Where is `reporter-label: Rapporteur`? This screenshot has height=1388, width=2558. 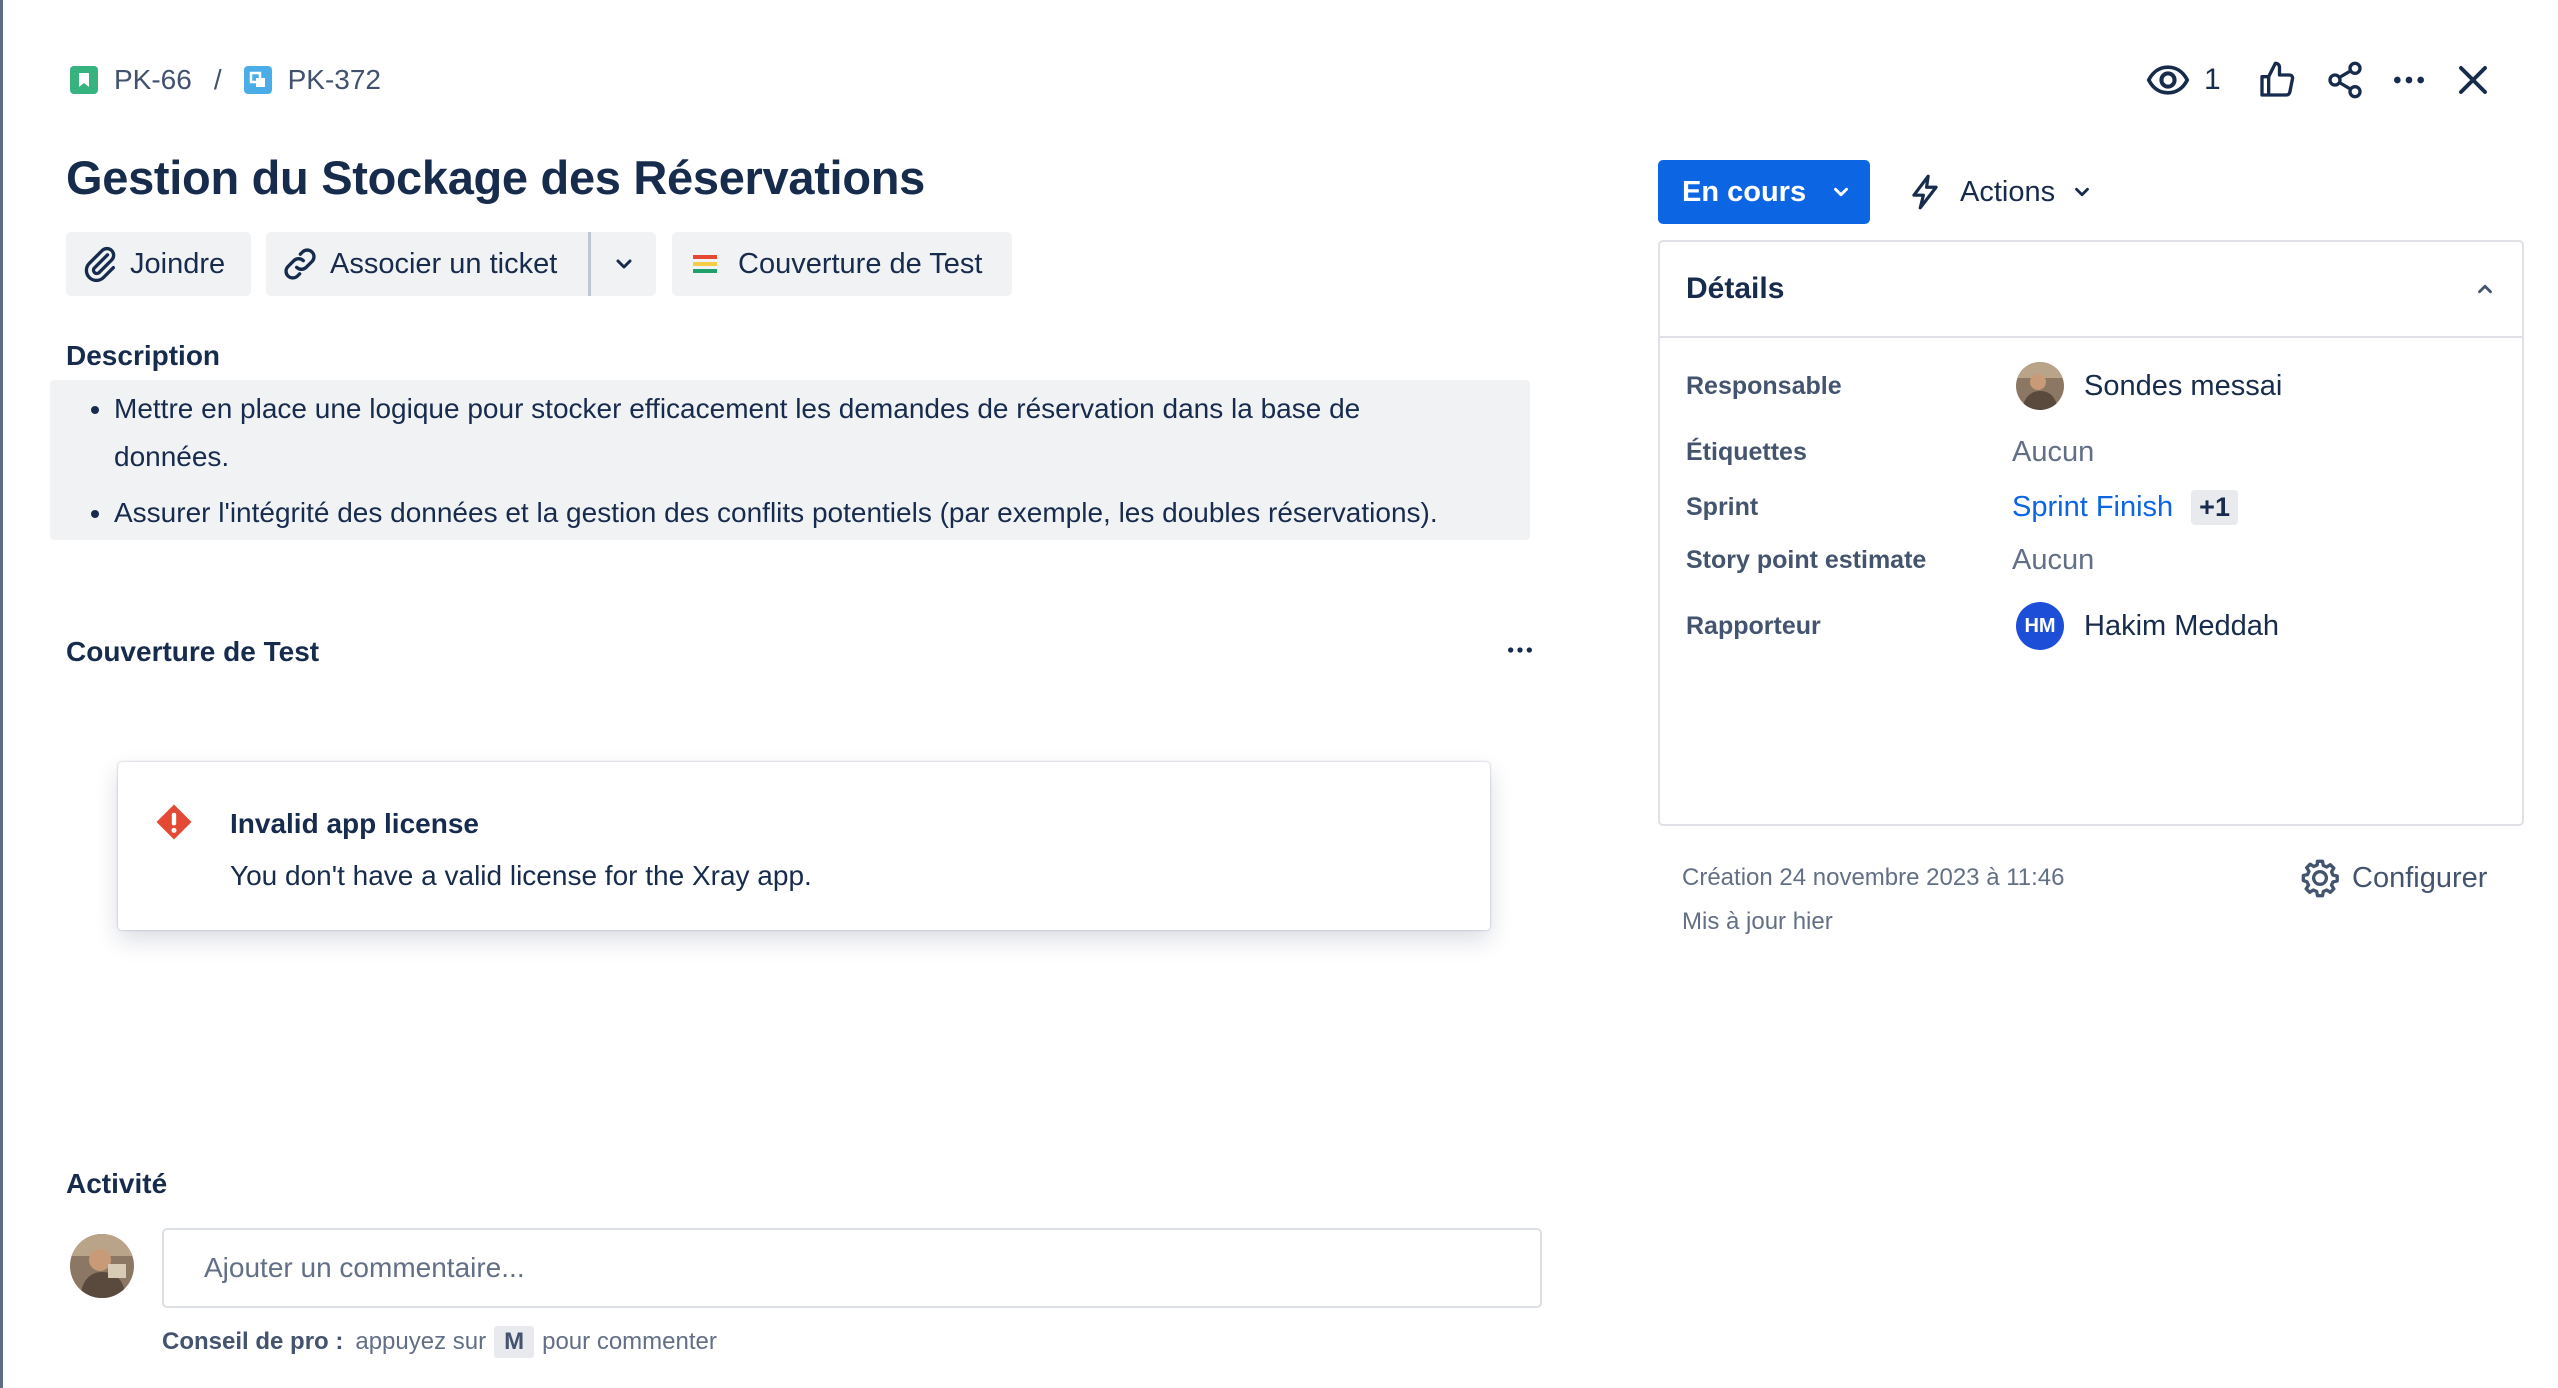 reporter-label: Rapporteur is located at coordinates (1753, 625).